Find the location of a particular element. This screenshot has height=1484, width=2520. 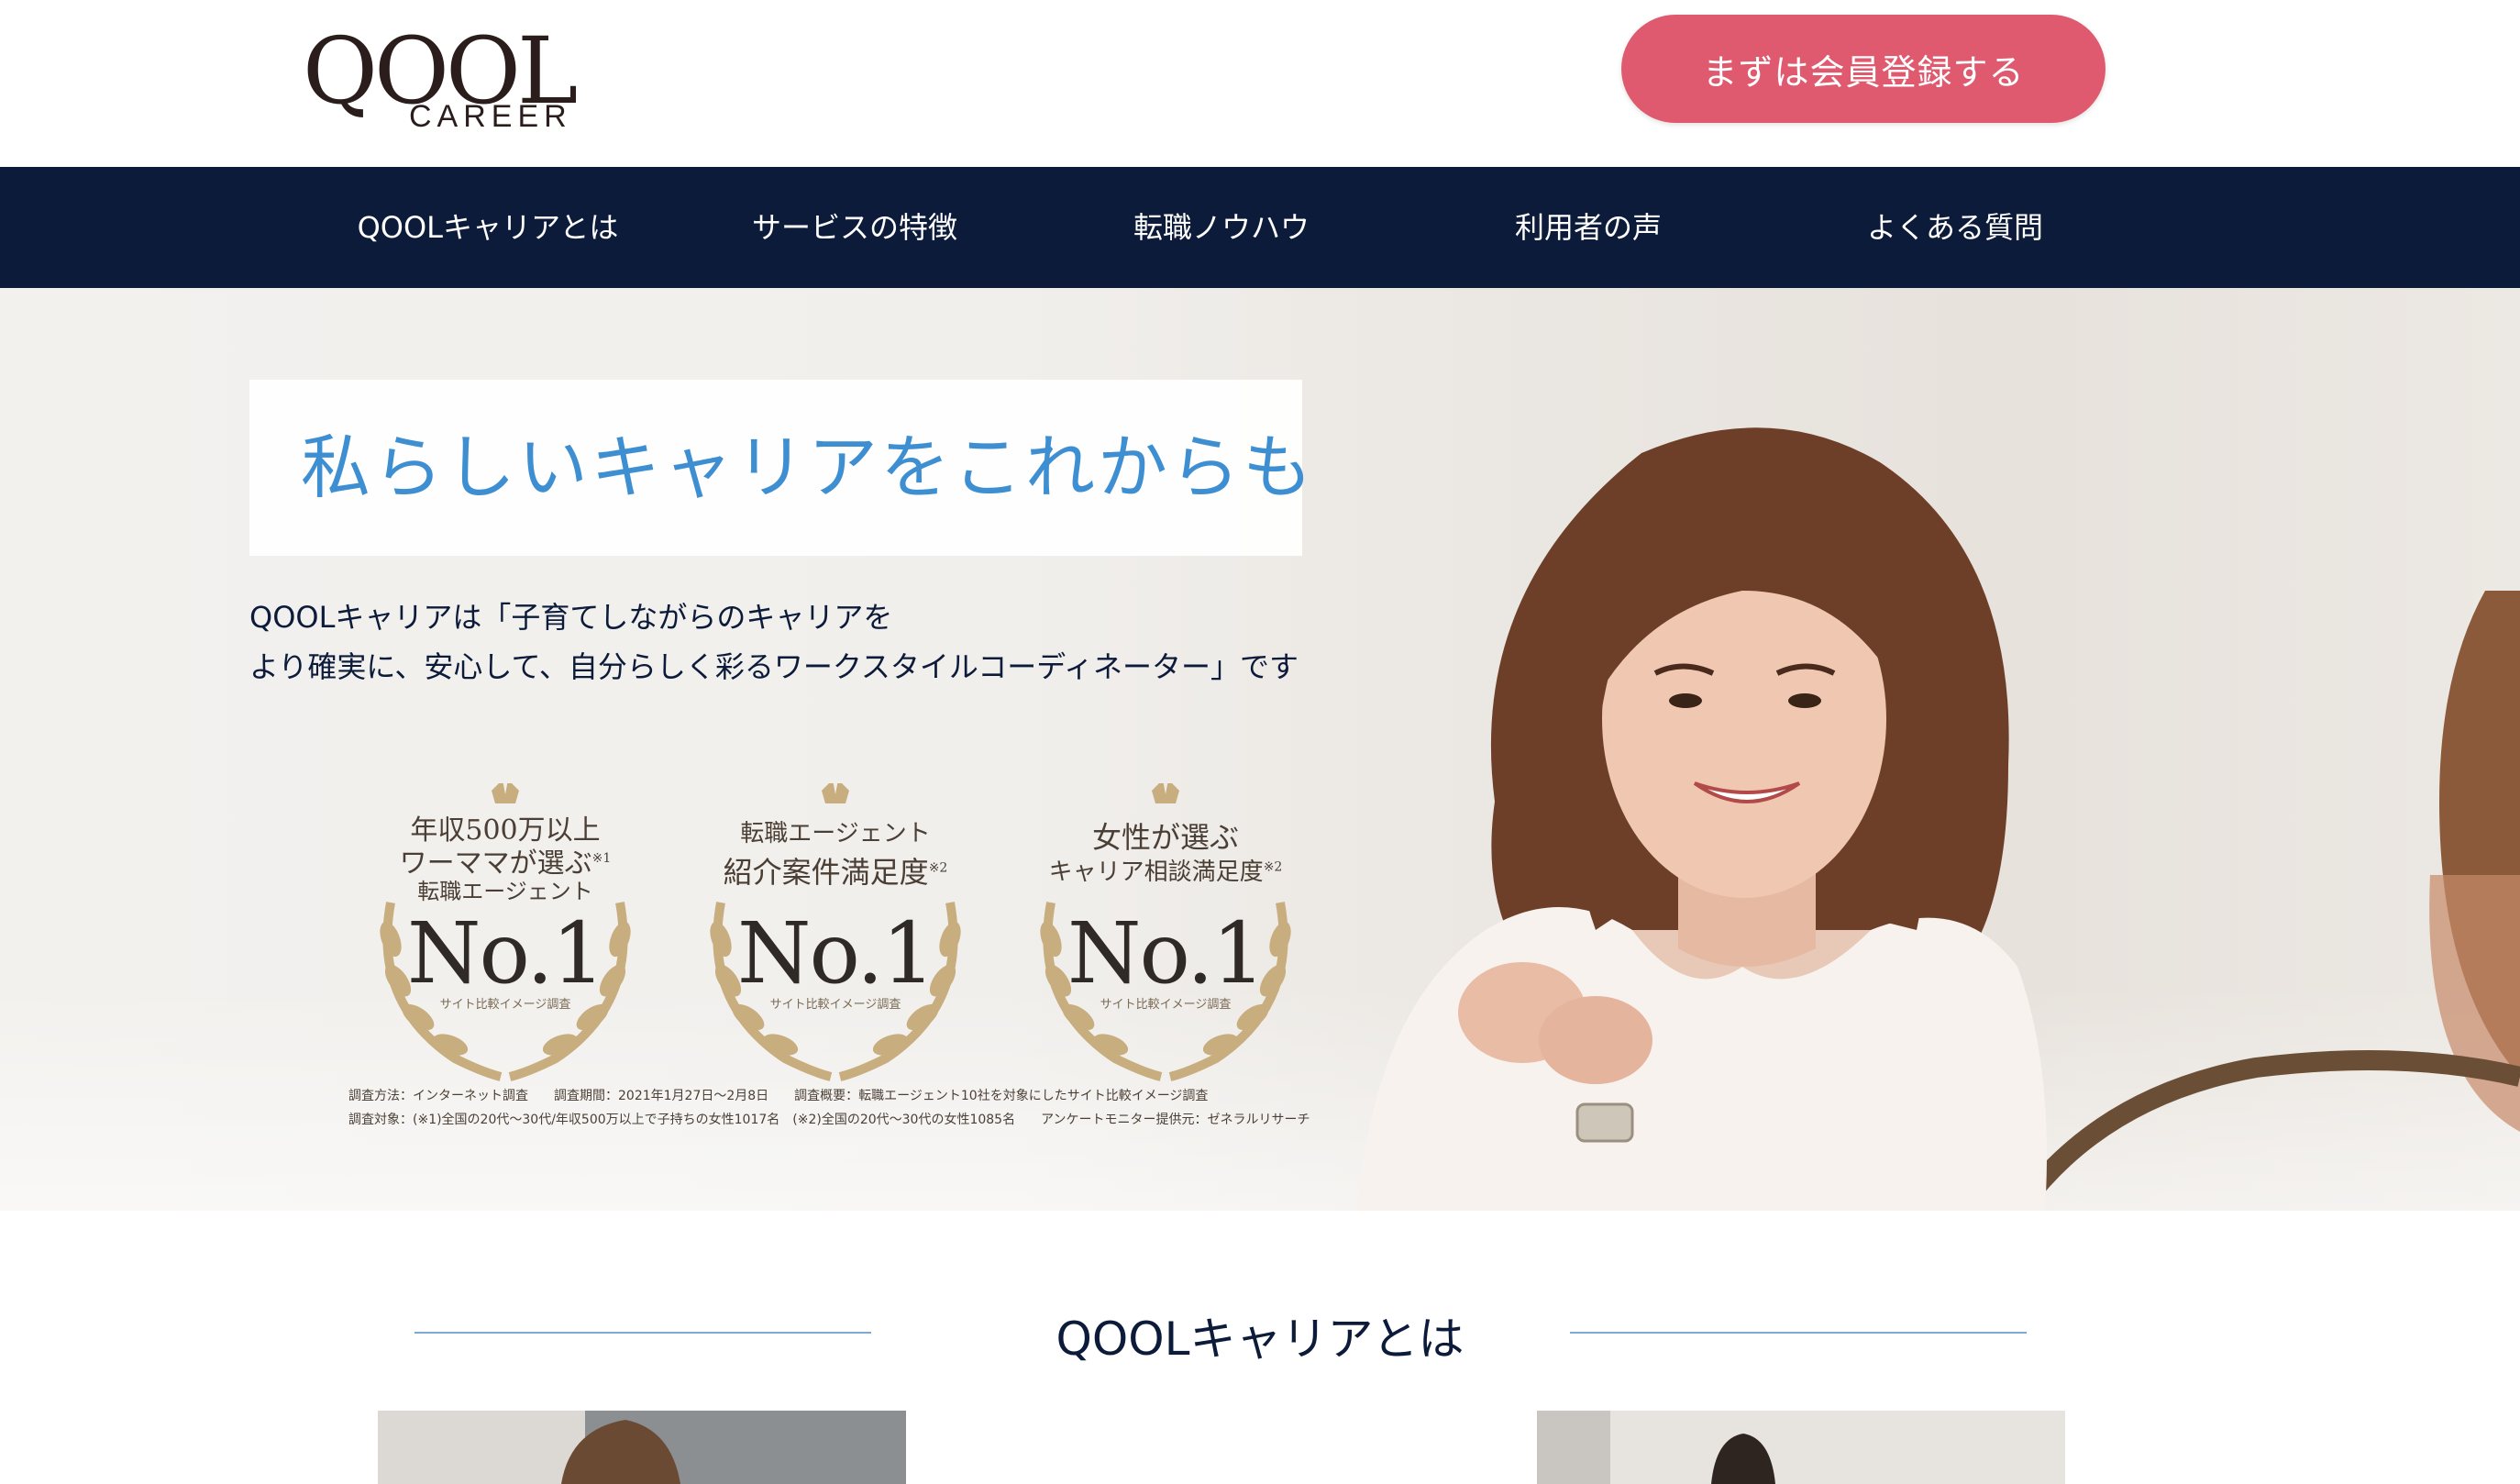

logo-sub-text: CAREER is located at coordinates (490, 116).